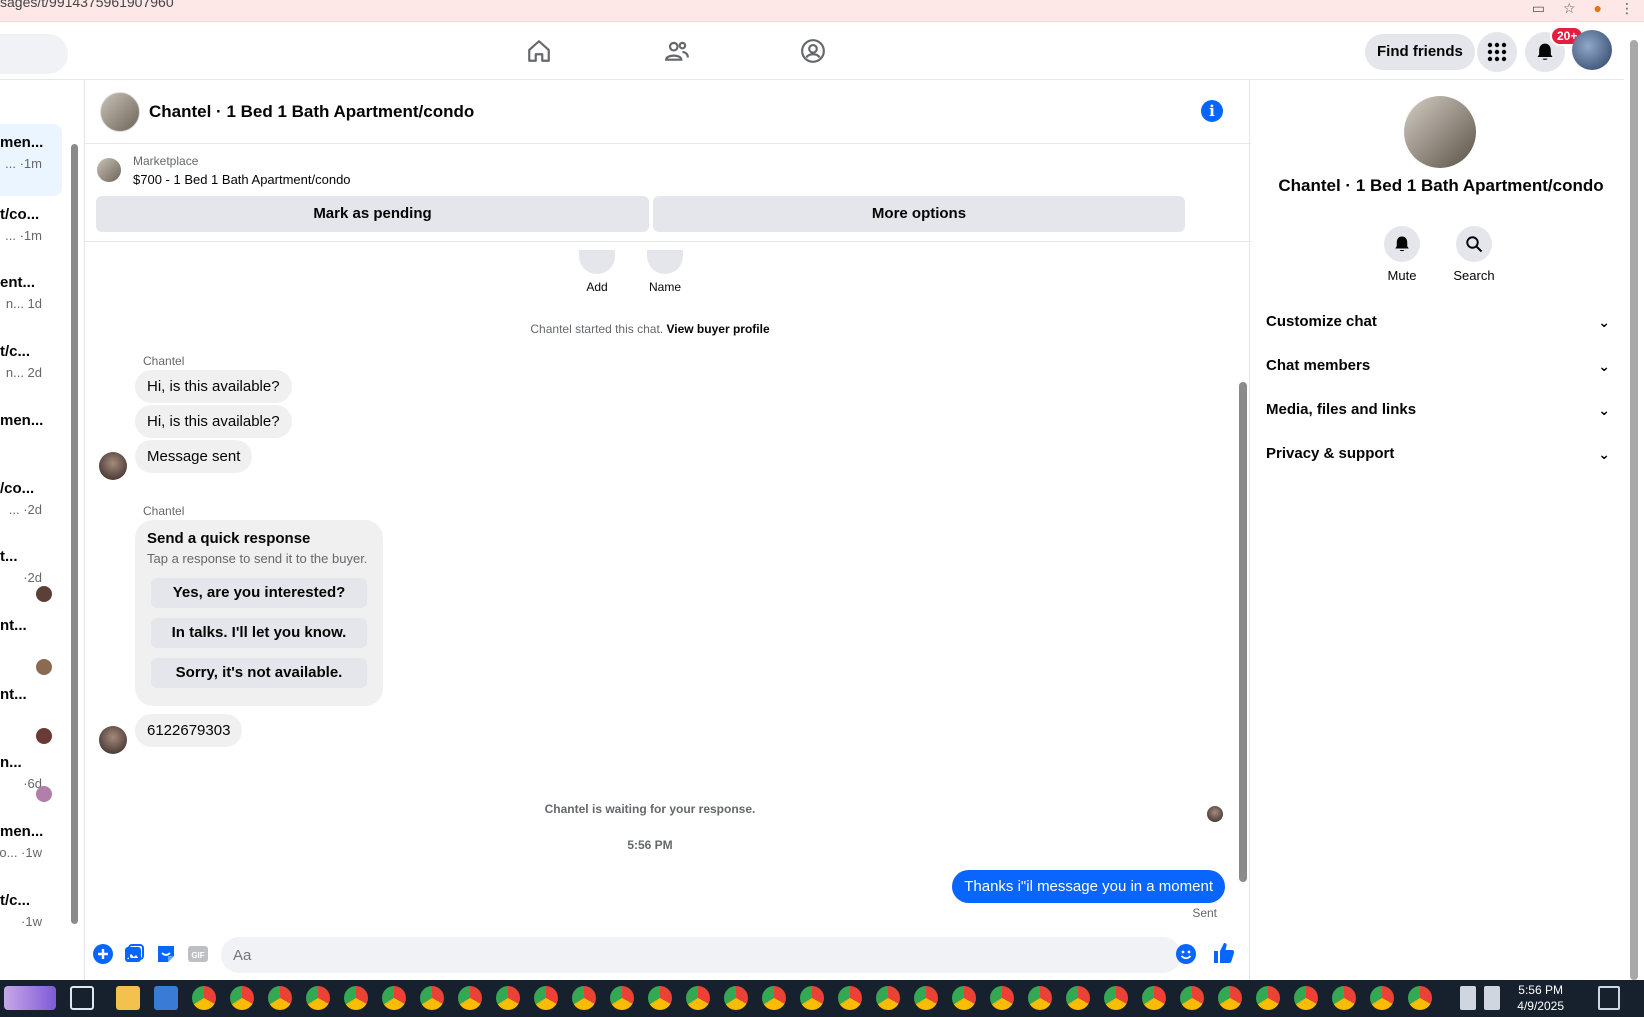 This screenshot has width=1644, height=1017. What do you see at coordinates (597, 272) in the screenshot?
I see `add-action: Add` at bounding box center [597, 272].